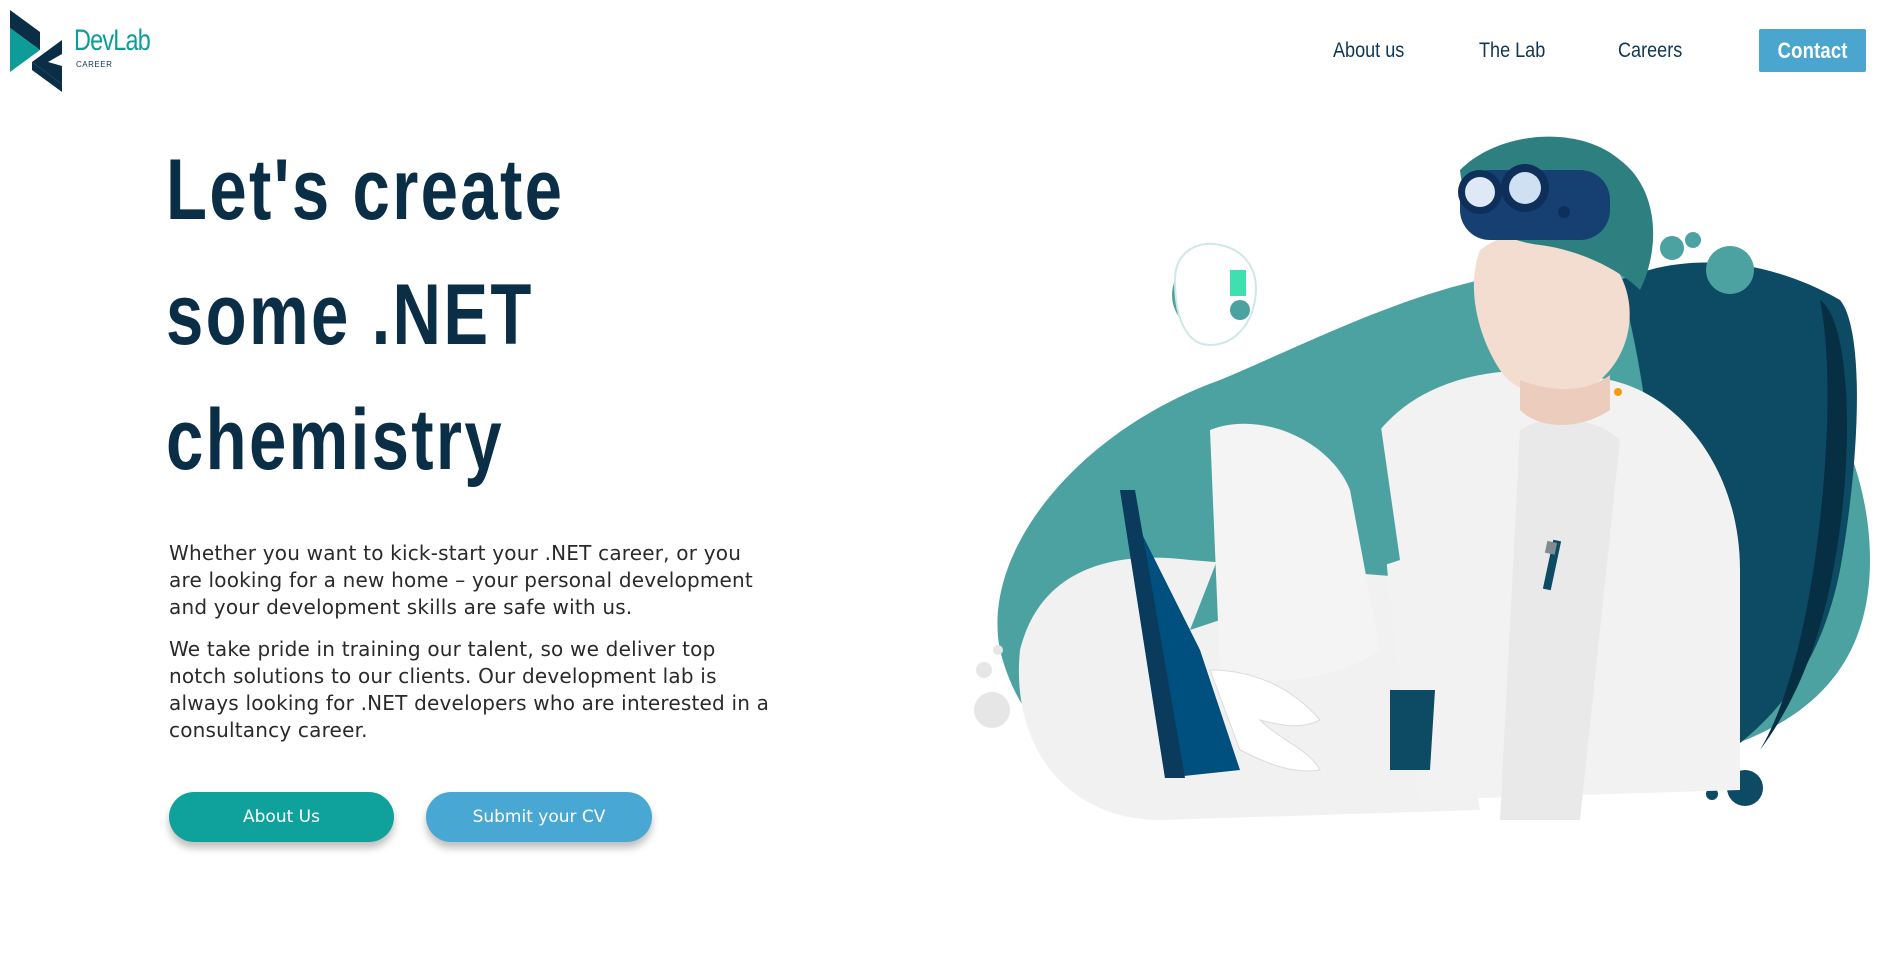 This screenshot has height=959, width=1888. I want to click on submit-cv-button: Submit your CV, so click(539, 817).